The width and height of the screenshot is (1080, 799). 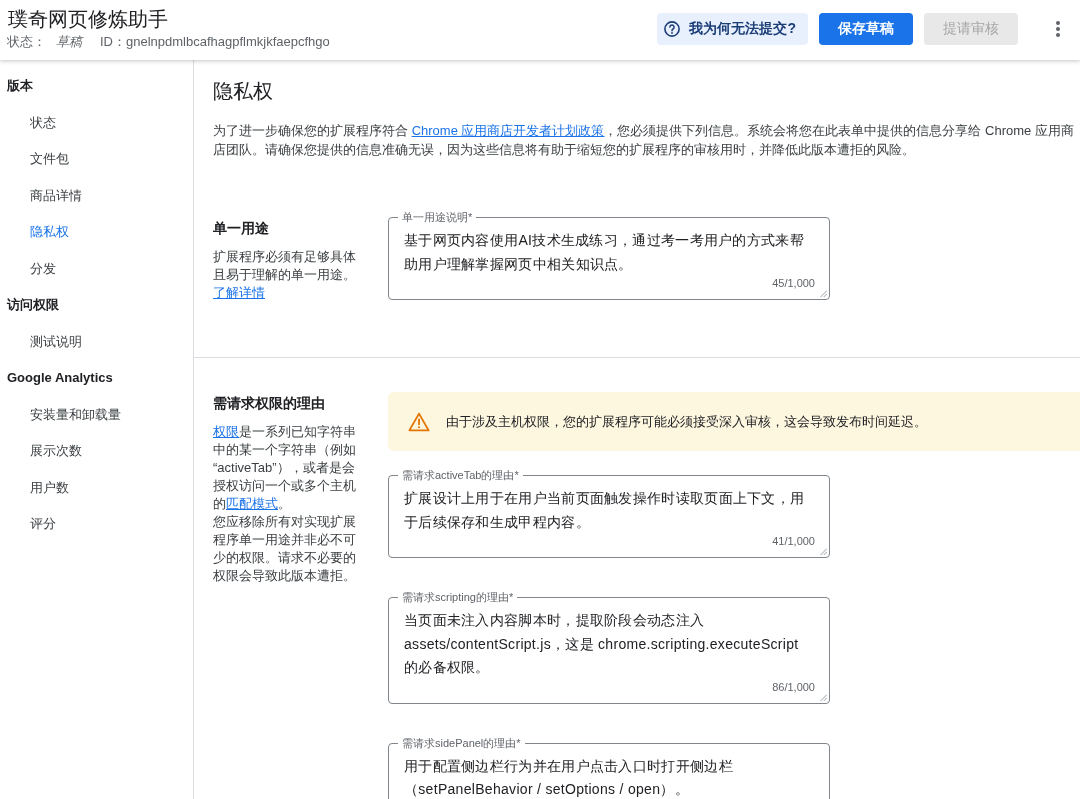 I want to click on status-label: 状态：, so click(x=26, y=42).